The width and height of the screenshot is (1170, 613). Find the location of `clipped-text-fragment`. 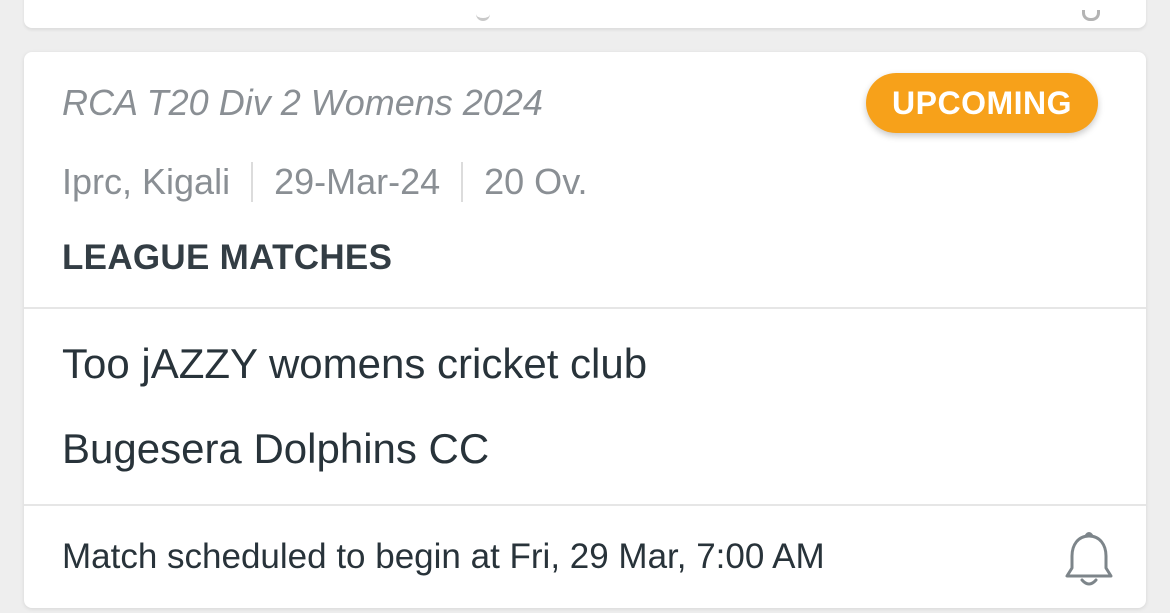

clipped-text-fragment is located at coordinates (483, 12).